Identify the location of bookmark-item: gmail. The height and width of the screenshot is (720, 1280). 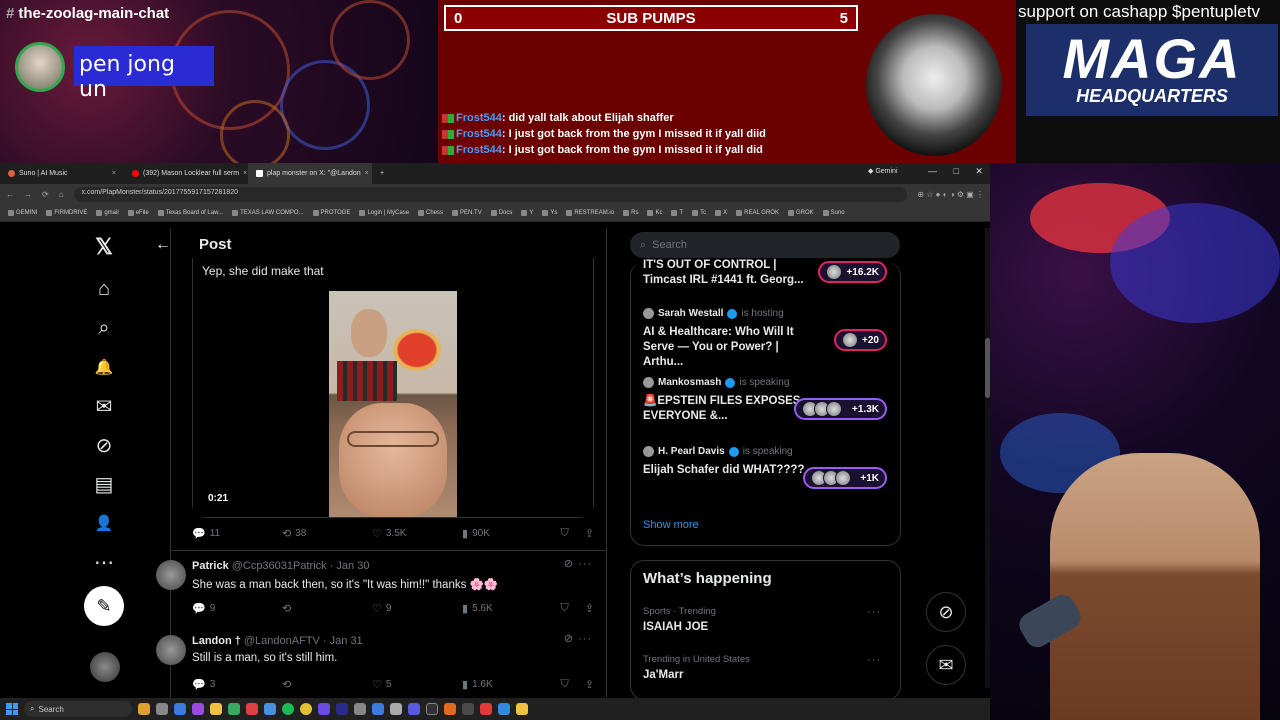
(107, 213).